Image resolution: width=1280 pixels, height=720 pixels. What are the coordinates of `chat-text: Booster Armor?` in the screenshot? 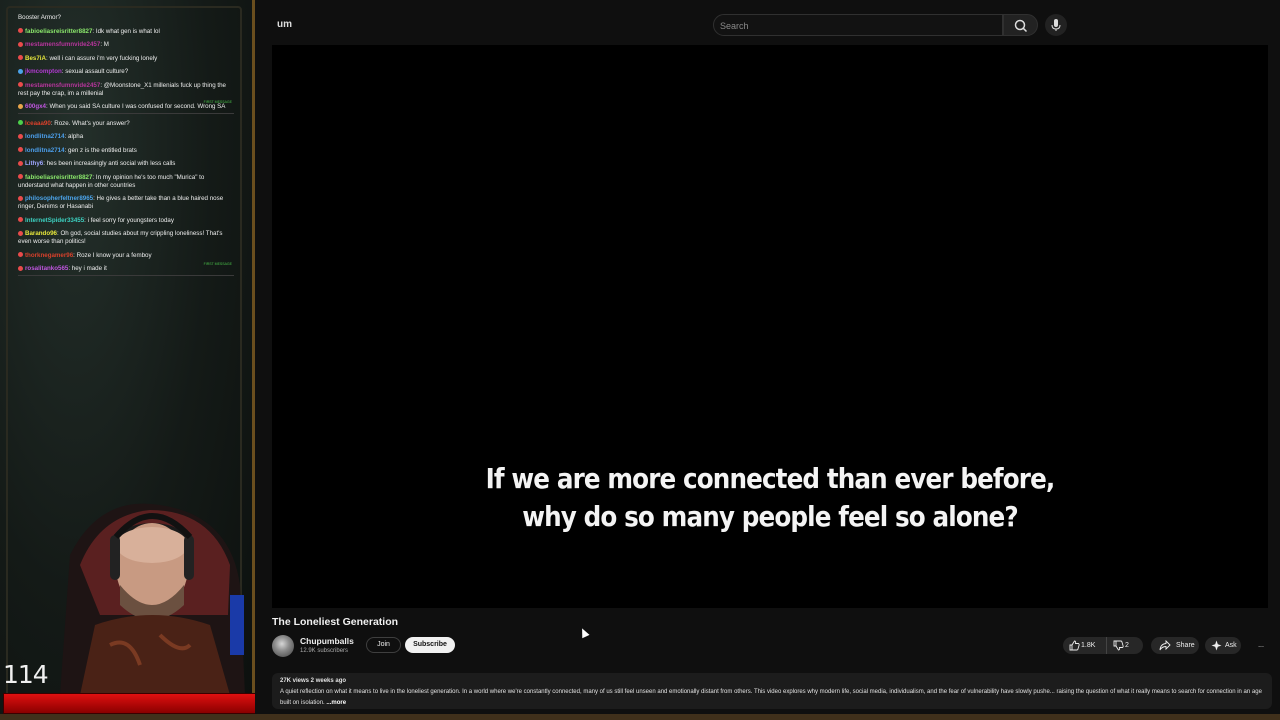 It's located at (39, 17).